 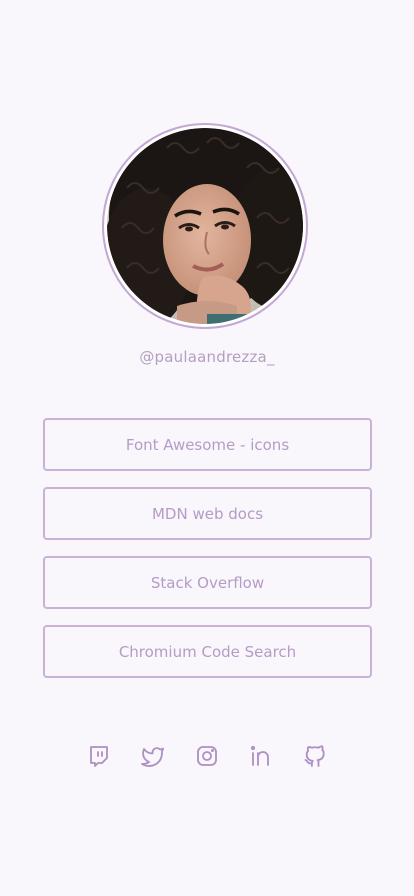 I want to click on link-button-mdn: MDN web docs, so click(x=207, y=513).